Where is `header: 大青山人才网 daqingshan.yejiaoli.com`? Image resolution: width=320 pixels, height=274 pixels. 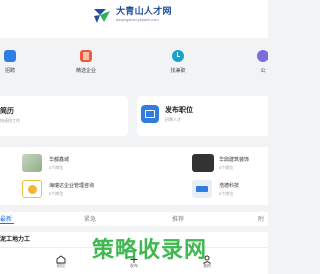
header: 大青山人才网 daqingshan.yejiaoli.com is located at coordinates (134, 19).